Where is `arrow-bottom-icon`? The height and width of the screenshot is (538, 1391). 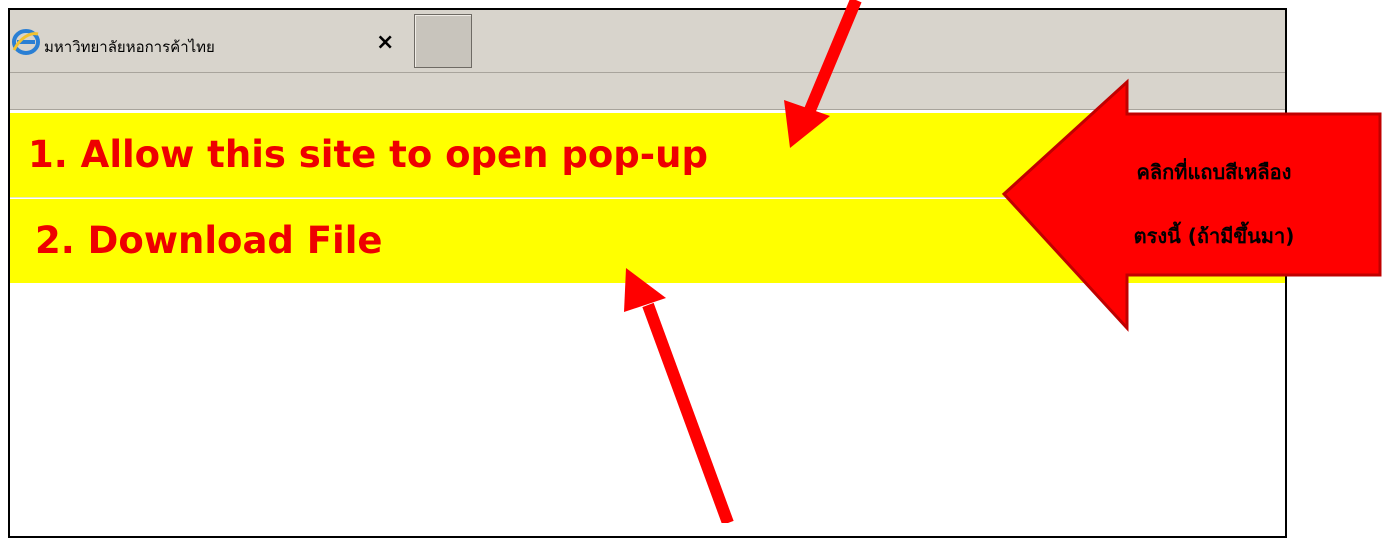
arrow-bottom-icon is located at coordinates (679, 395).